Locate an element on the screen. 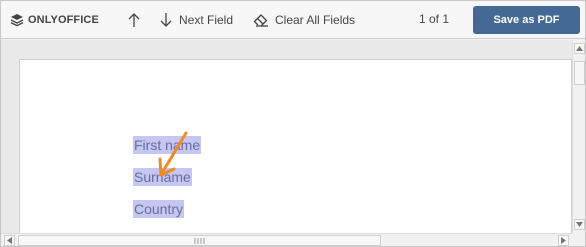  annotation-arrow-icon is located at coordinates (173, 154).